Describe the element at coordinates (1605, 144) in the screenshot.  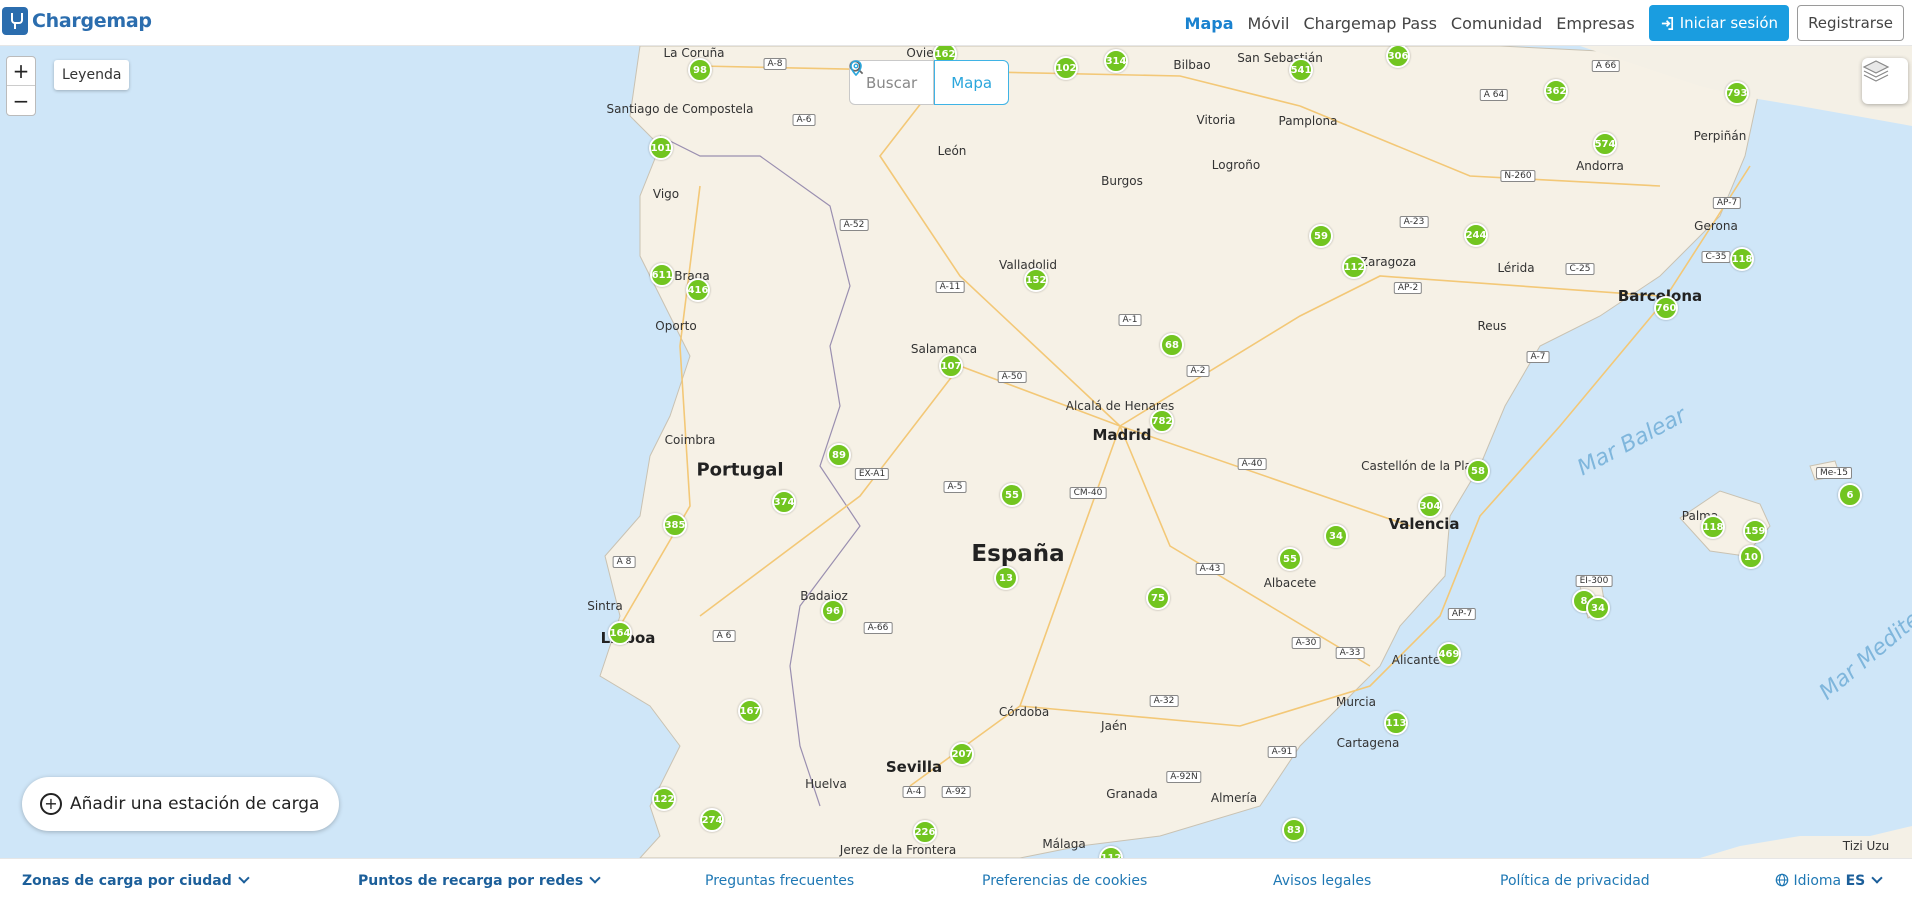
I see `station-cluster: 574` at that location.